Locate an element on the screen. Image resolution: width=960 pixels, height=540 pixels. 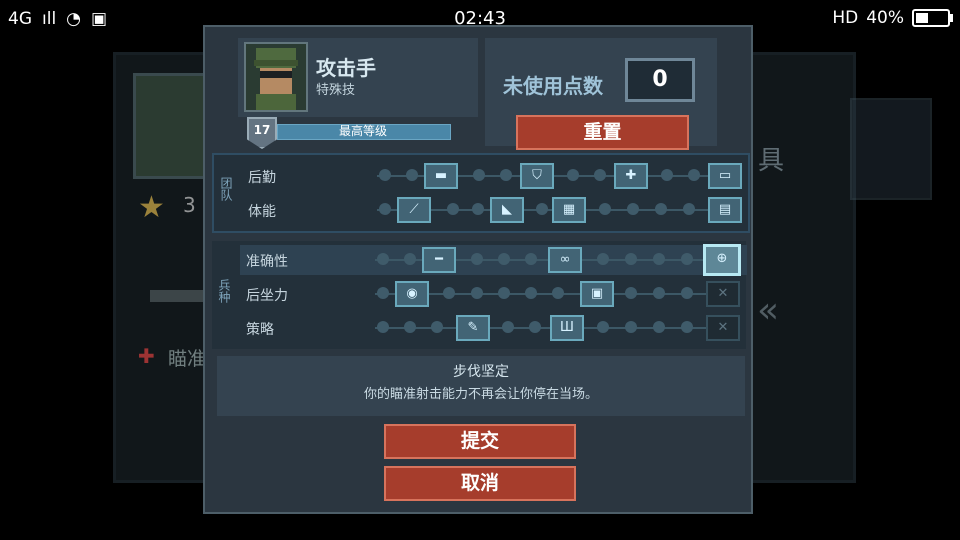
wrench-icon: ✎ is located at coordinates (473, 328).